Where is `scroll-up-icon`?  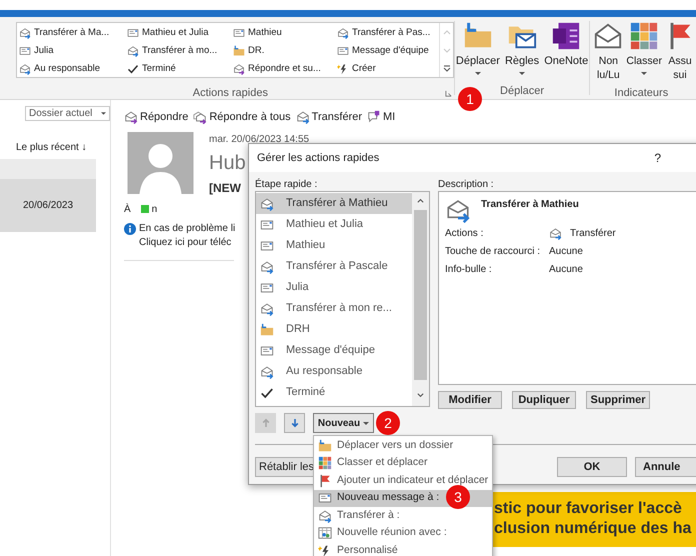
scroll-up-icon is located at coordinates (420, 200).